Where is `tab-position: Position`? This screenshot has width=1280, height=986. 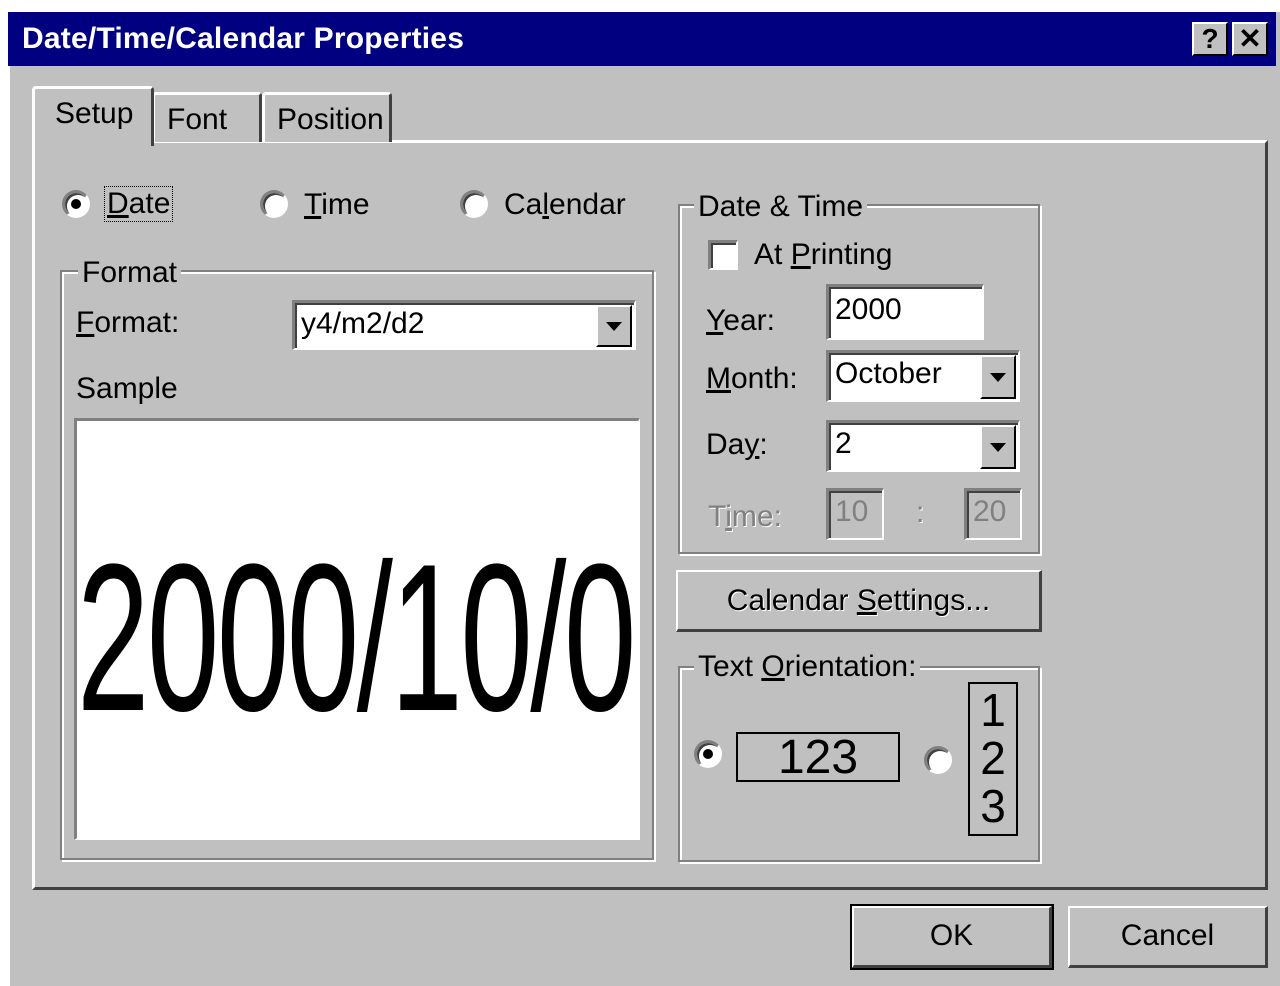
tab-position: Position is located at coordinates (327, 117).